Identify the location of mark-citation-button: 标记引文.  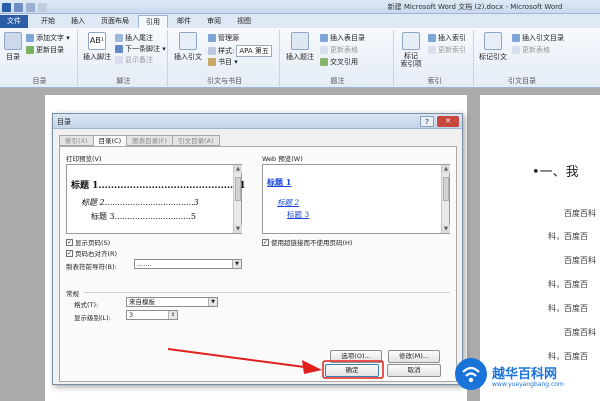
(493, 47).